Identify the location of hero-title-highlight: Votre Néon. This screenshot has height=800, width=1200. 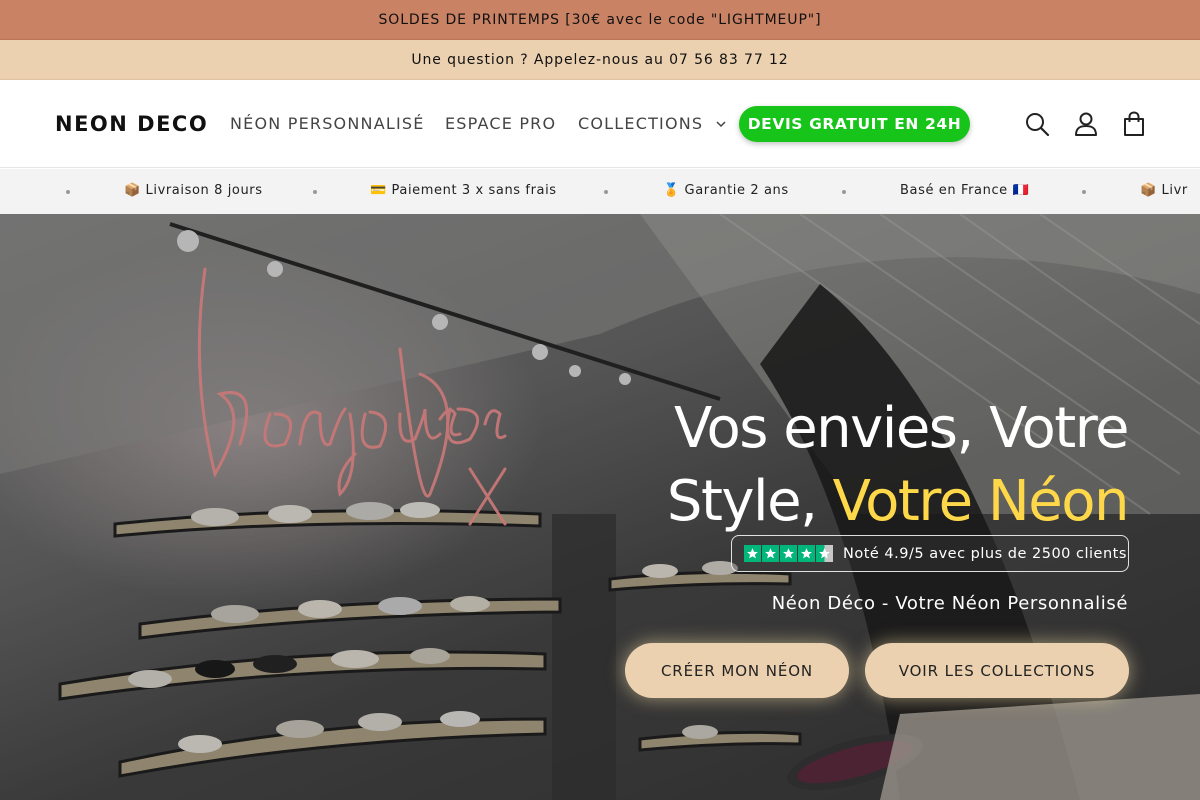
(981, 501).